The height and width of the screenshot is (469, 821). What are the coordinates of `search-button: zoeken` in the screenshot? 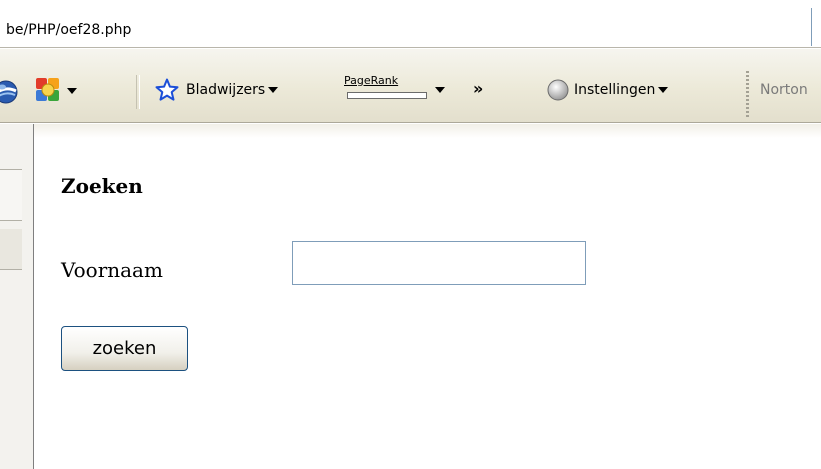 It's located at (124, 348).